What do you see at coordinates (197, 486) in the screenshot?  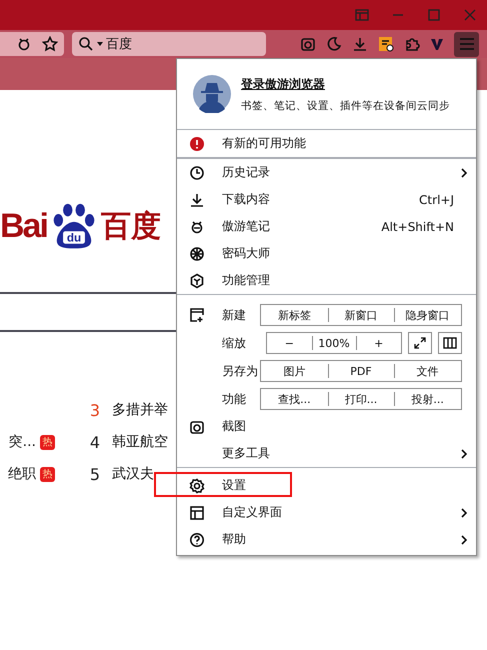 I see `settings-icon` at bounding box center [197, 486].